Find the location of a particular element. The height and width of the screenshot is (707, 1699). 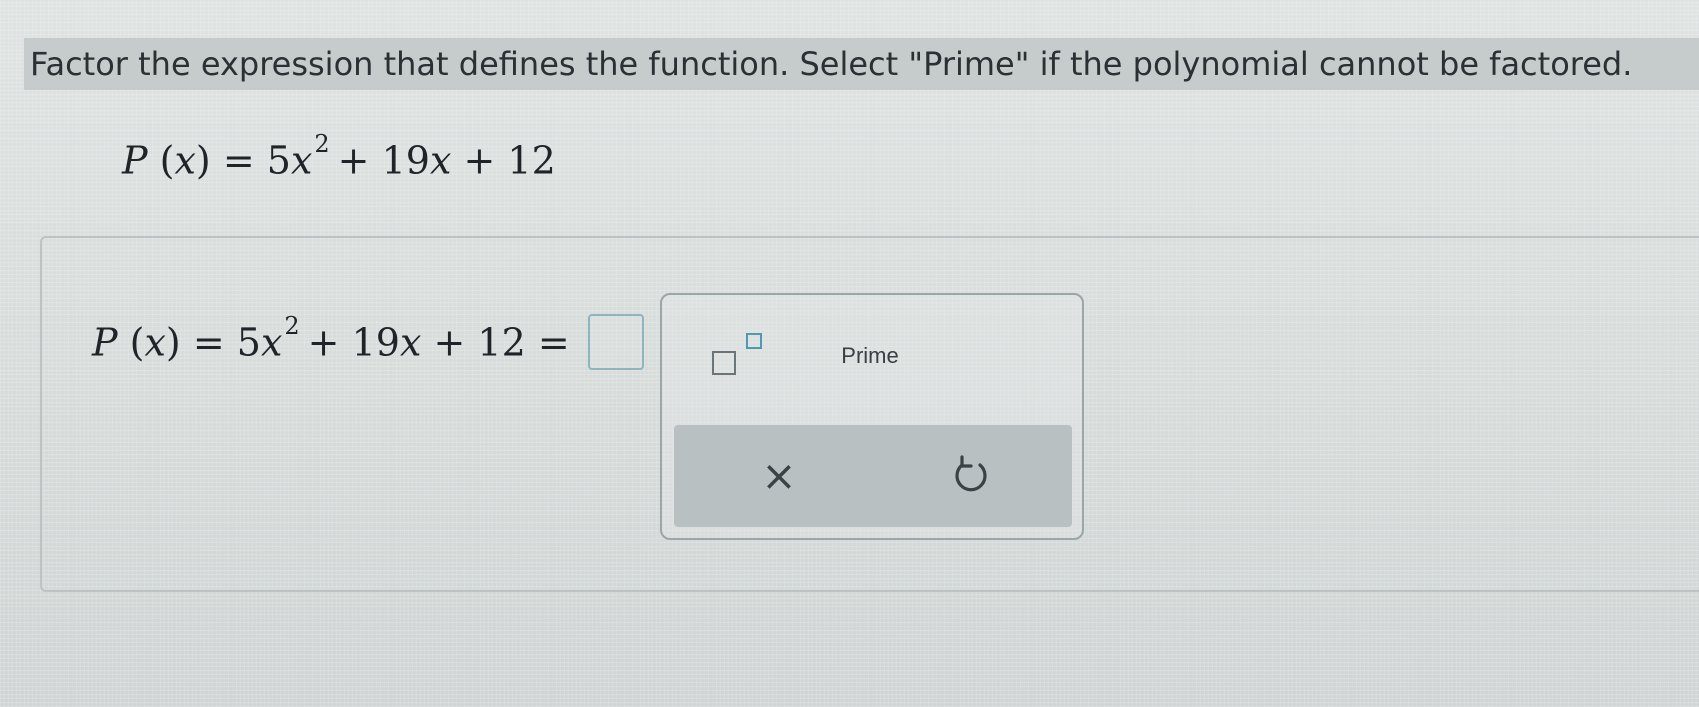

clear-button: × is located at coordinates (779, 476).